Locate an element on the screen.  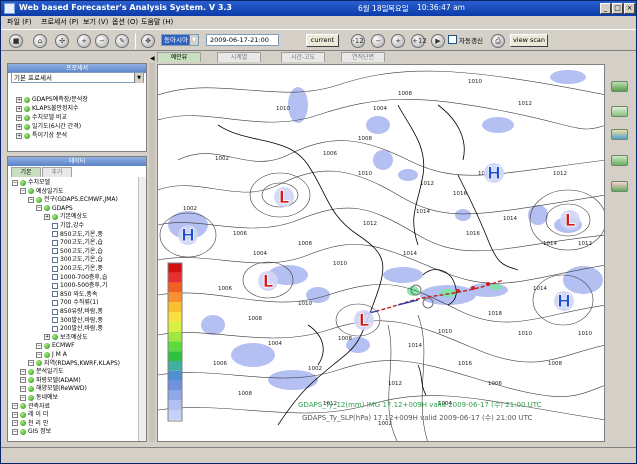
menu-view: 보기 (V) is located at coordinates (95, 22).